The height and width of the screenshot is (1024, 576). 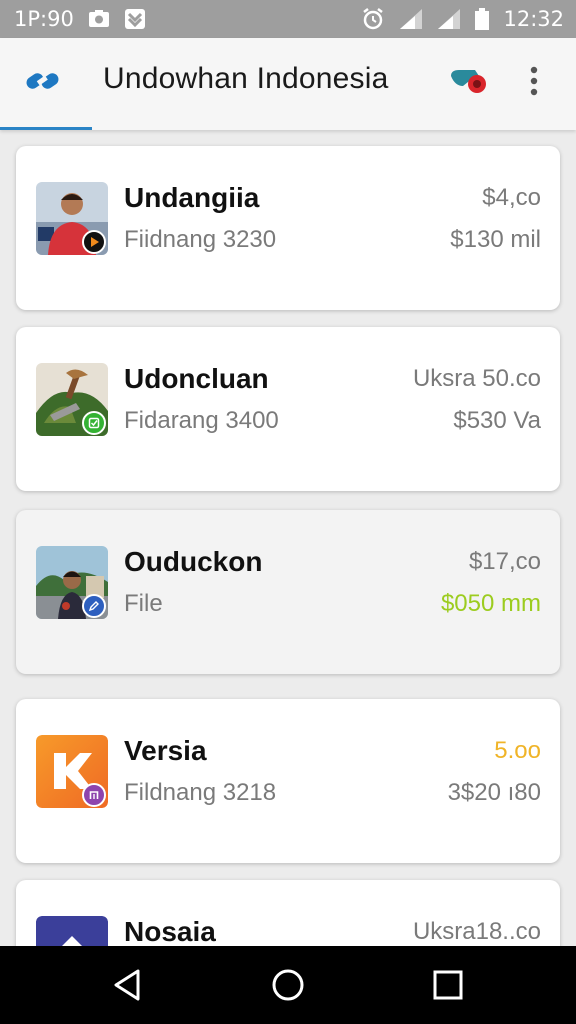 I want to click on home-icon, so click(x=288, y=987).